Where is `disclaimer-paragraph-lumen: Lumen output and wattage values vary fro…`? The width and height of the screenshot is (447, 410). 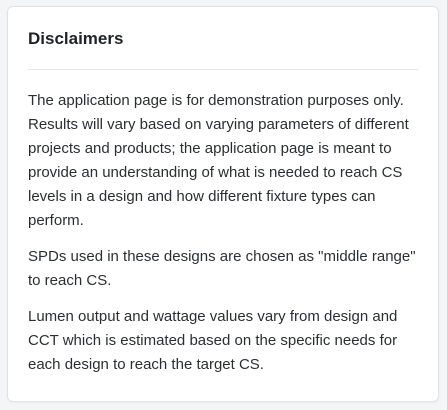
disclaimer-paragraph-lumen: Lumen output and wattage values vary fro… is located at coordinates (213, 340).